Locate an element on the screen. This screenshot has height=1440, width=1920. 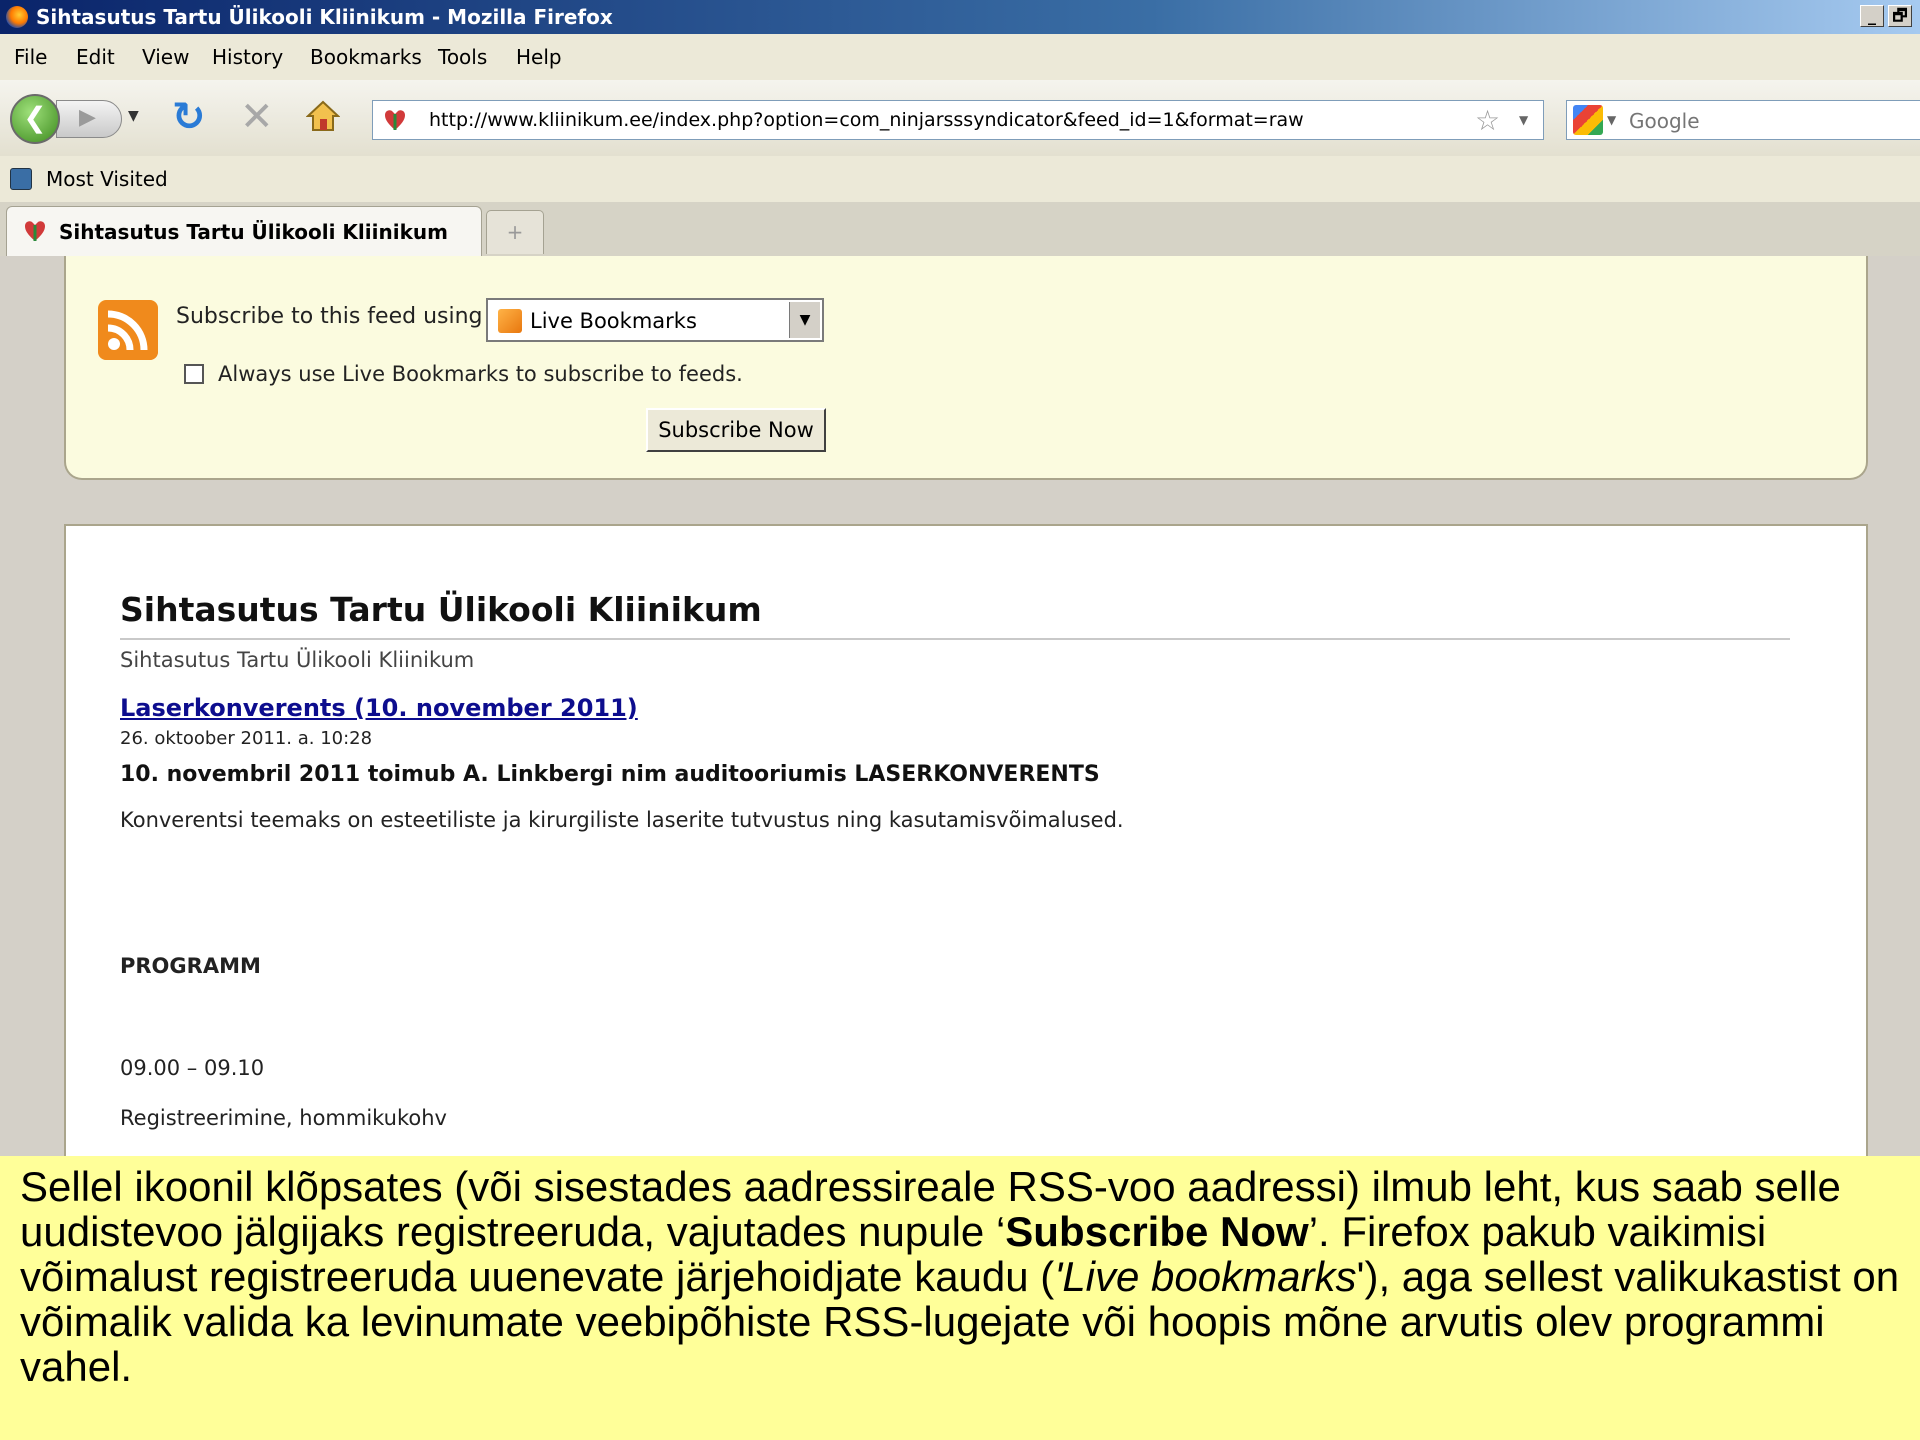
tab-favicon-icon is located at coordinates (35, 231).